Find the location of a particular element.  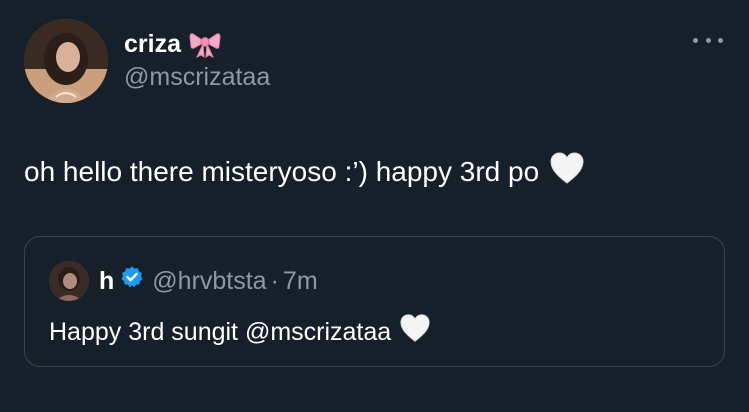

quoted-header: h @hrvbtsta · 7m is located at coordinates (208, 280).